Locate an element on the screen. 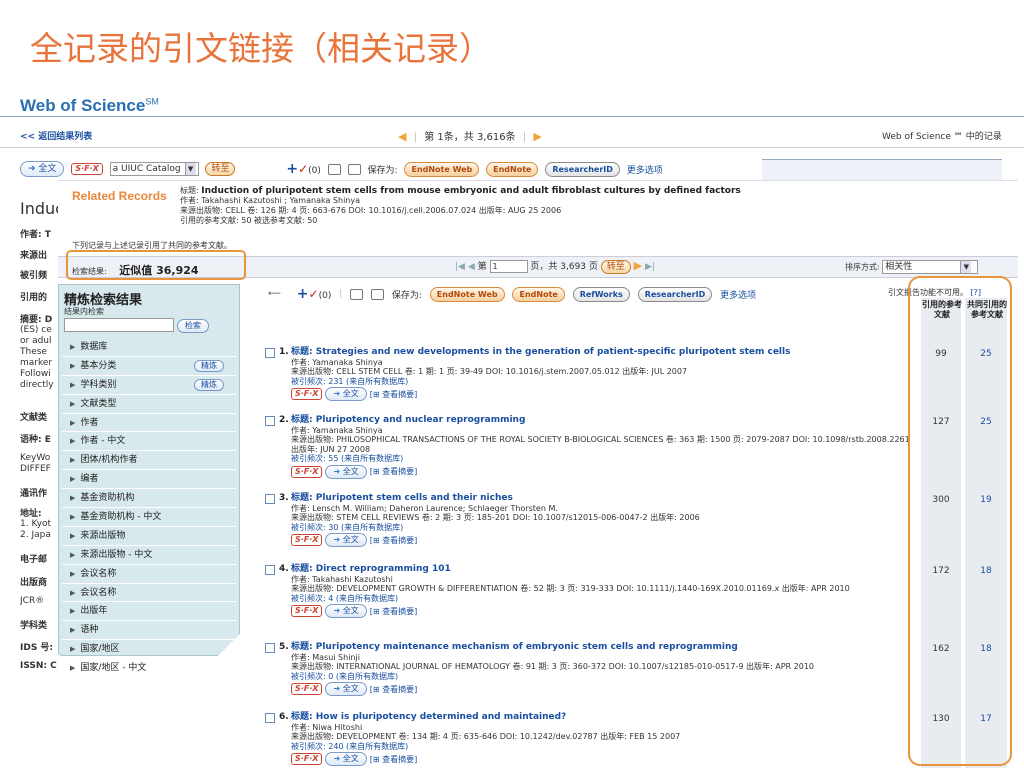 The width and height of the screenshot is (1024, 768). result-number: 1. is located at coordinates (284, 352).